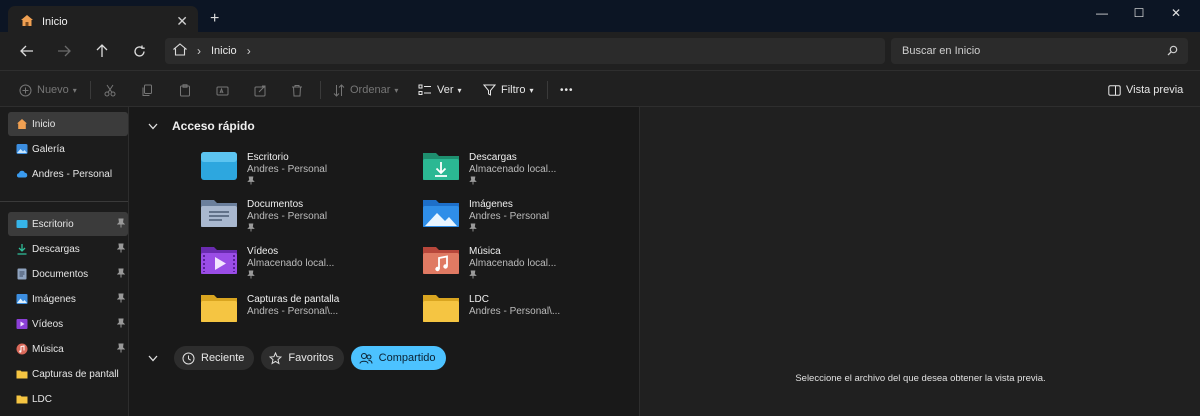  I want to click on sidebar-item-label: Andres - Personal, so click(72, 174).